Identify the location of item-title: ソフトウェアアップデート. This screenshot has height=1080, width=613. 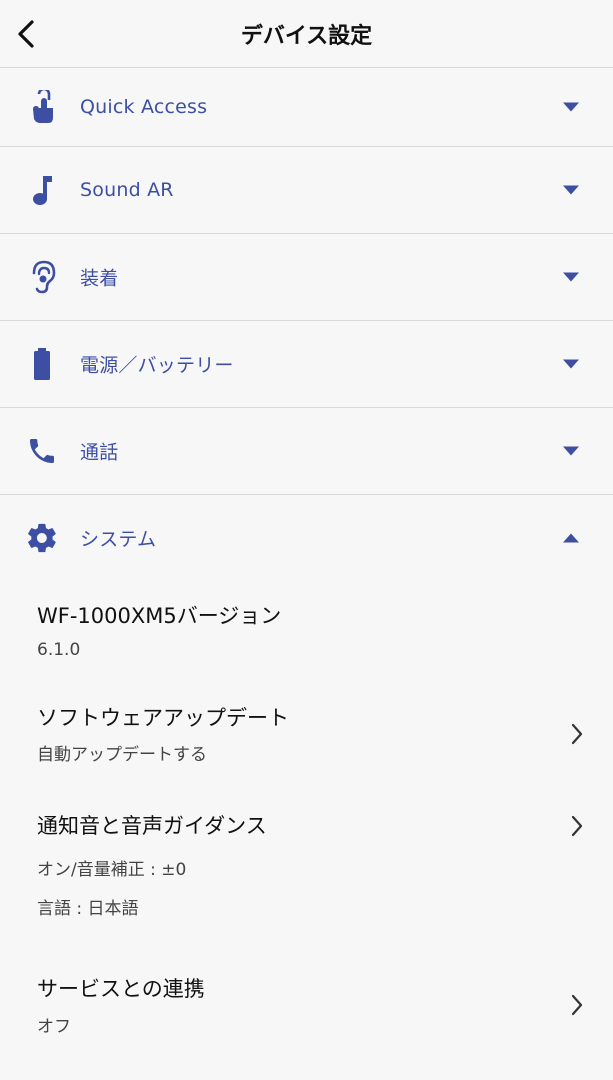
(163, 718).